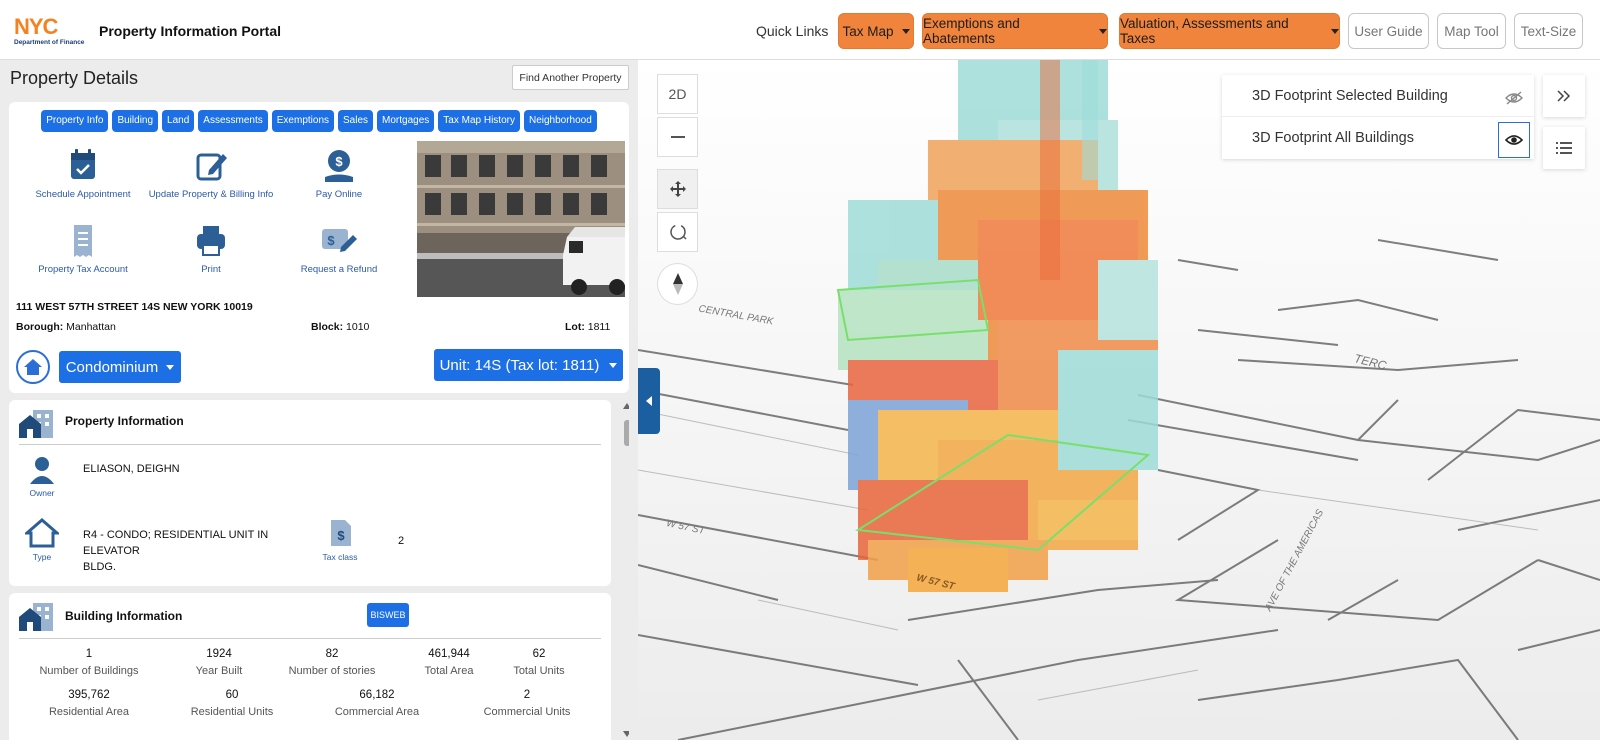  I want to click on stat-value: 82, so click(332, 654).